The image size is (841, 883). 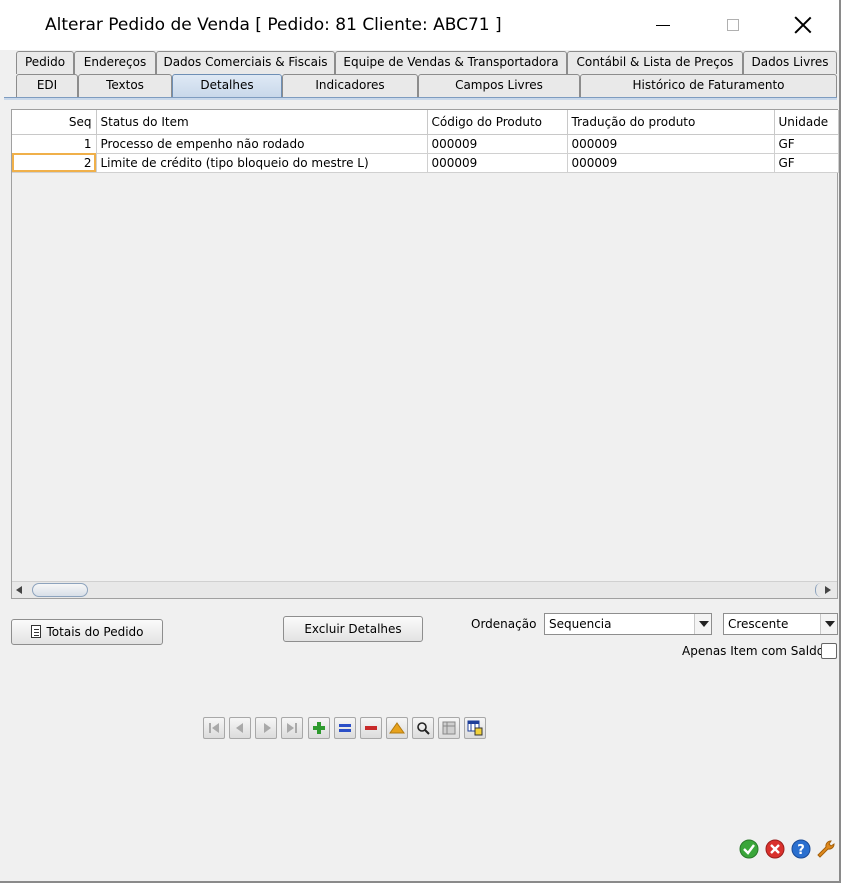 I want to click on filter-record-button, so click(x=397, y=728).